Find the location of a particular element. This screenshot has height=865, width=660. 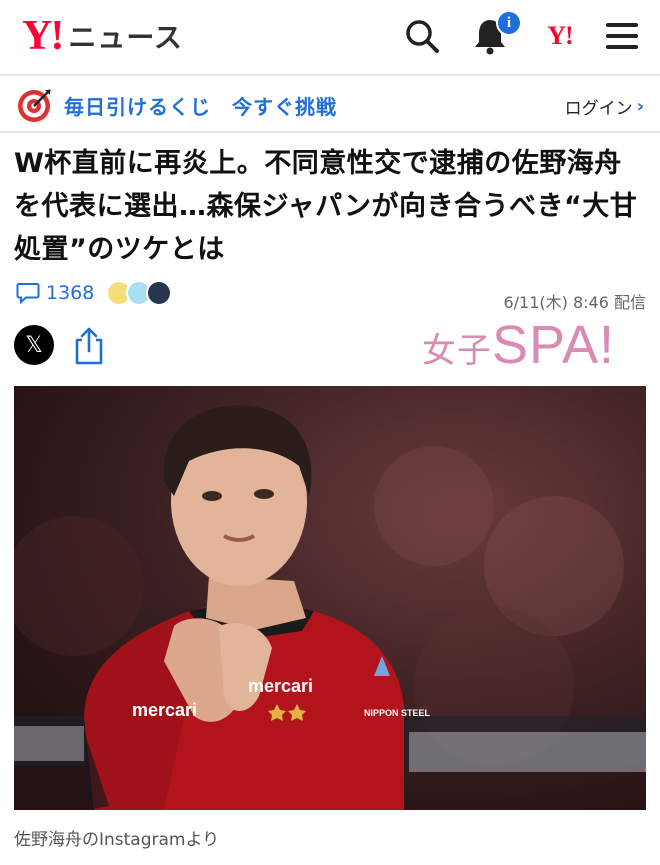

news-logo-text: ニュース is located at coordinates (125, 37).